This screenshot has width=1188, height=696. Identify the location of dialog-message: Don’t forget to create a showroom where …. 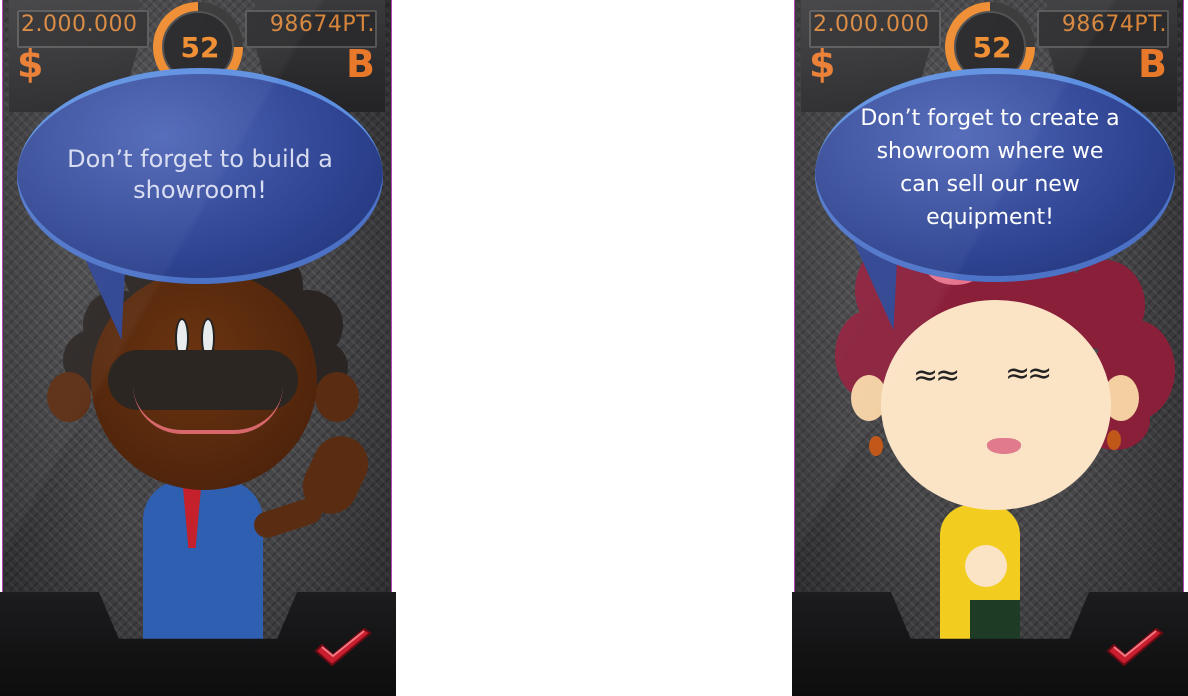
(990, 168).